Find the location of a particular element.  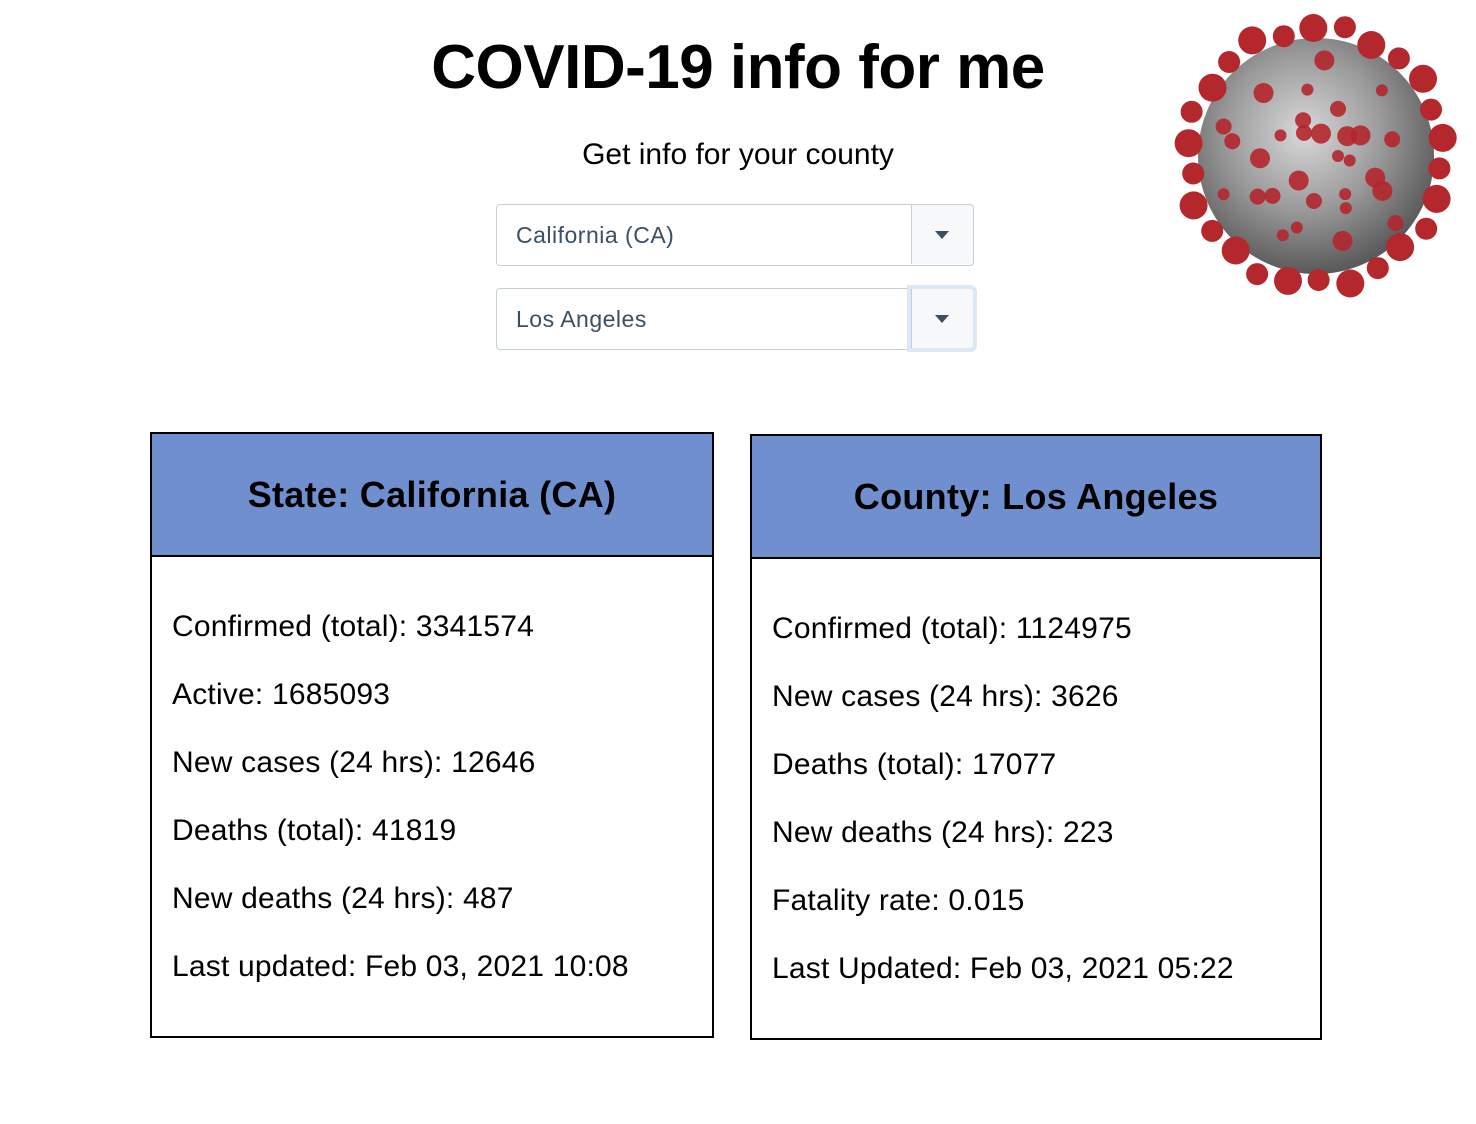

county-card-heading: County: Los Angeles is located at coordinates (1036, 497).